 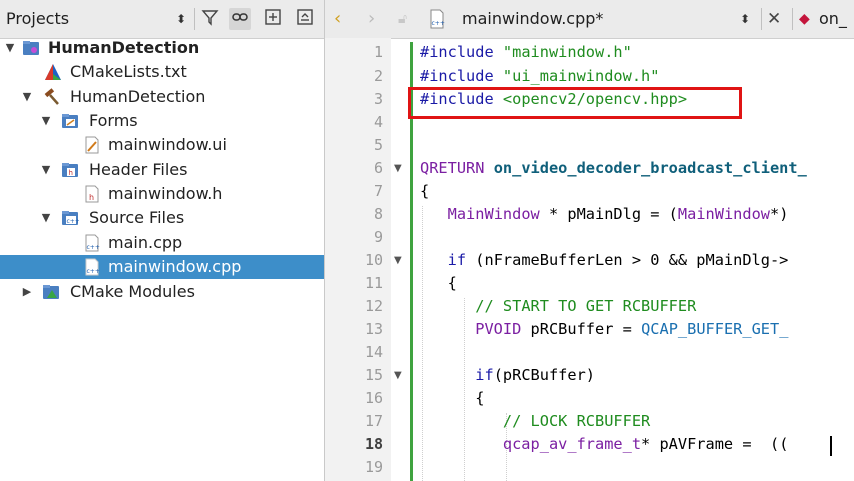 I want to click on cmake-modules-icon, so click(x=51, y=292).